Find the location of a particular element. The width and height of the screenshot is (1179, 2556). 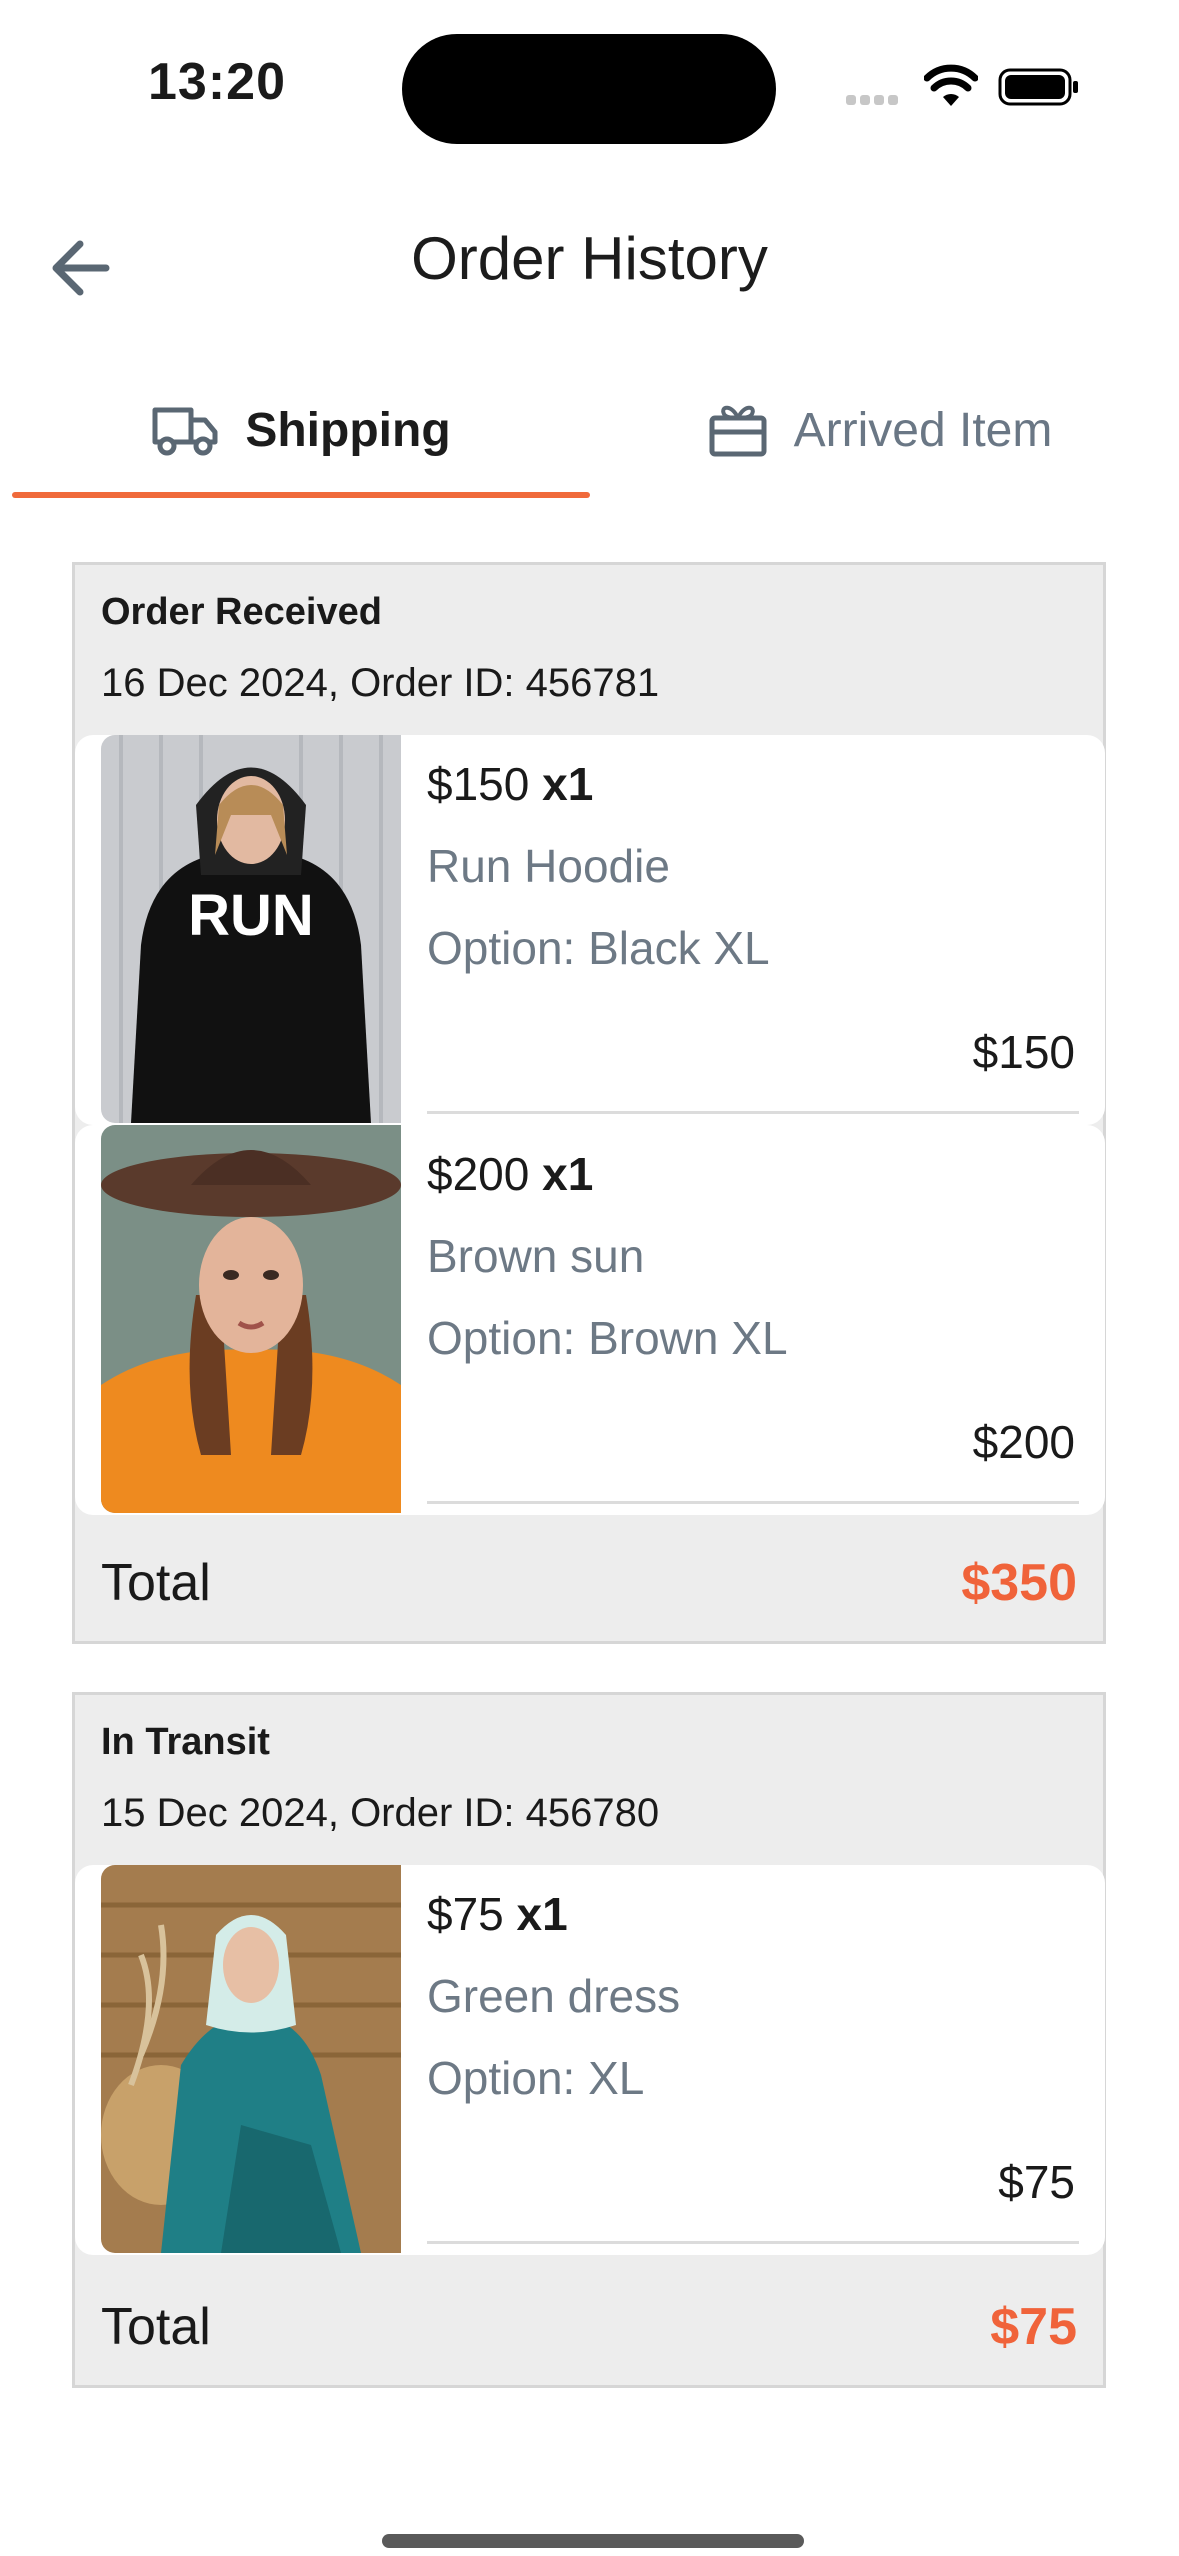

item-price-qty: $75 x1 is located at coordinates (497, 1914).